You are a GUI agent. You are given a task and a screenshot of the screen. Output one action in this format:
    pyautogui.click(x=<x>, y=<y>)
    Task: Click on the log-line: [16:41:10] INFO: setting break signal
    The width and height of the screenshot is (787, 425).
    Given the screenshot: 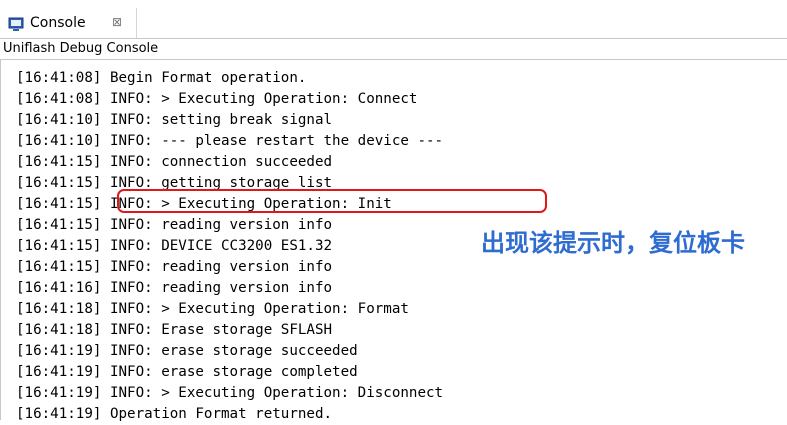 What is the action you would take?
    pyautogui.click(x=174, y=120)
    